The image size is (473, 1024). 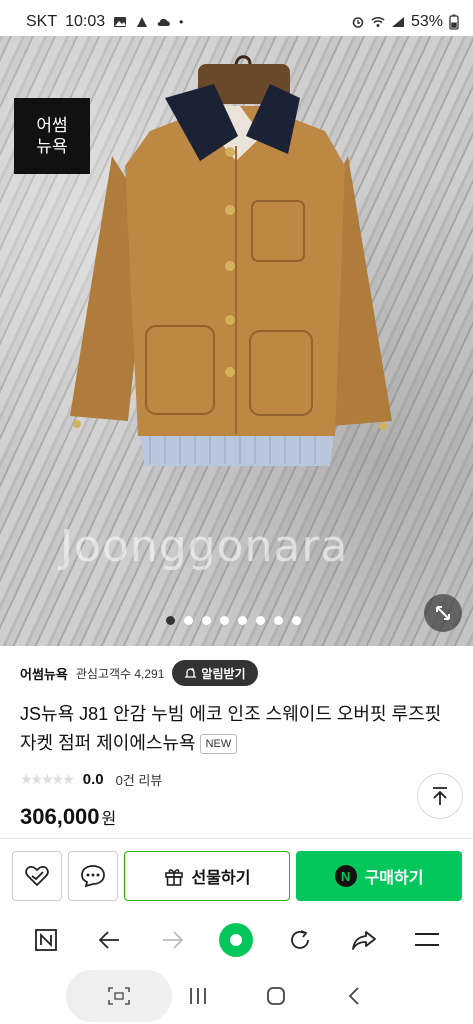 I want to click on expand-icon, so click(x=443, y=613).